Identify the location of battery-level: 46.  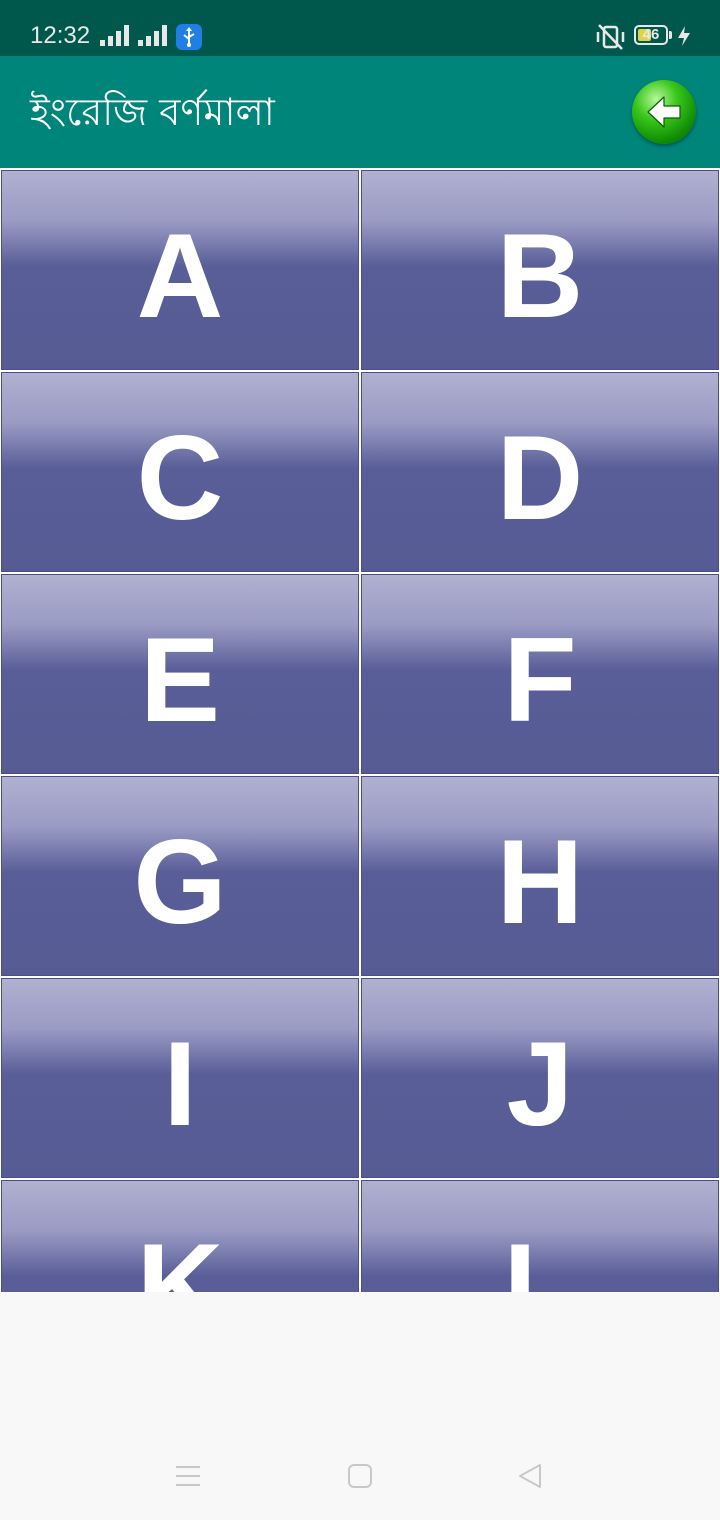
(651, 34).